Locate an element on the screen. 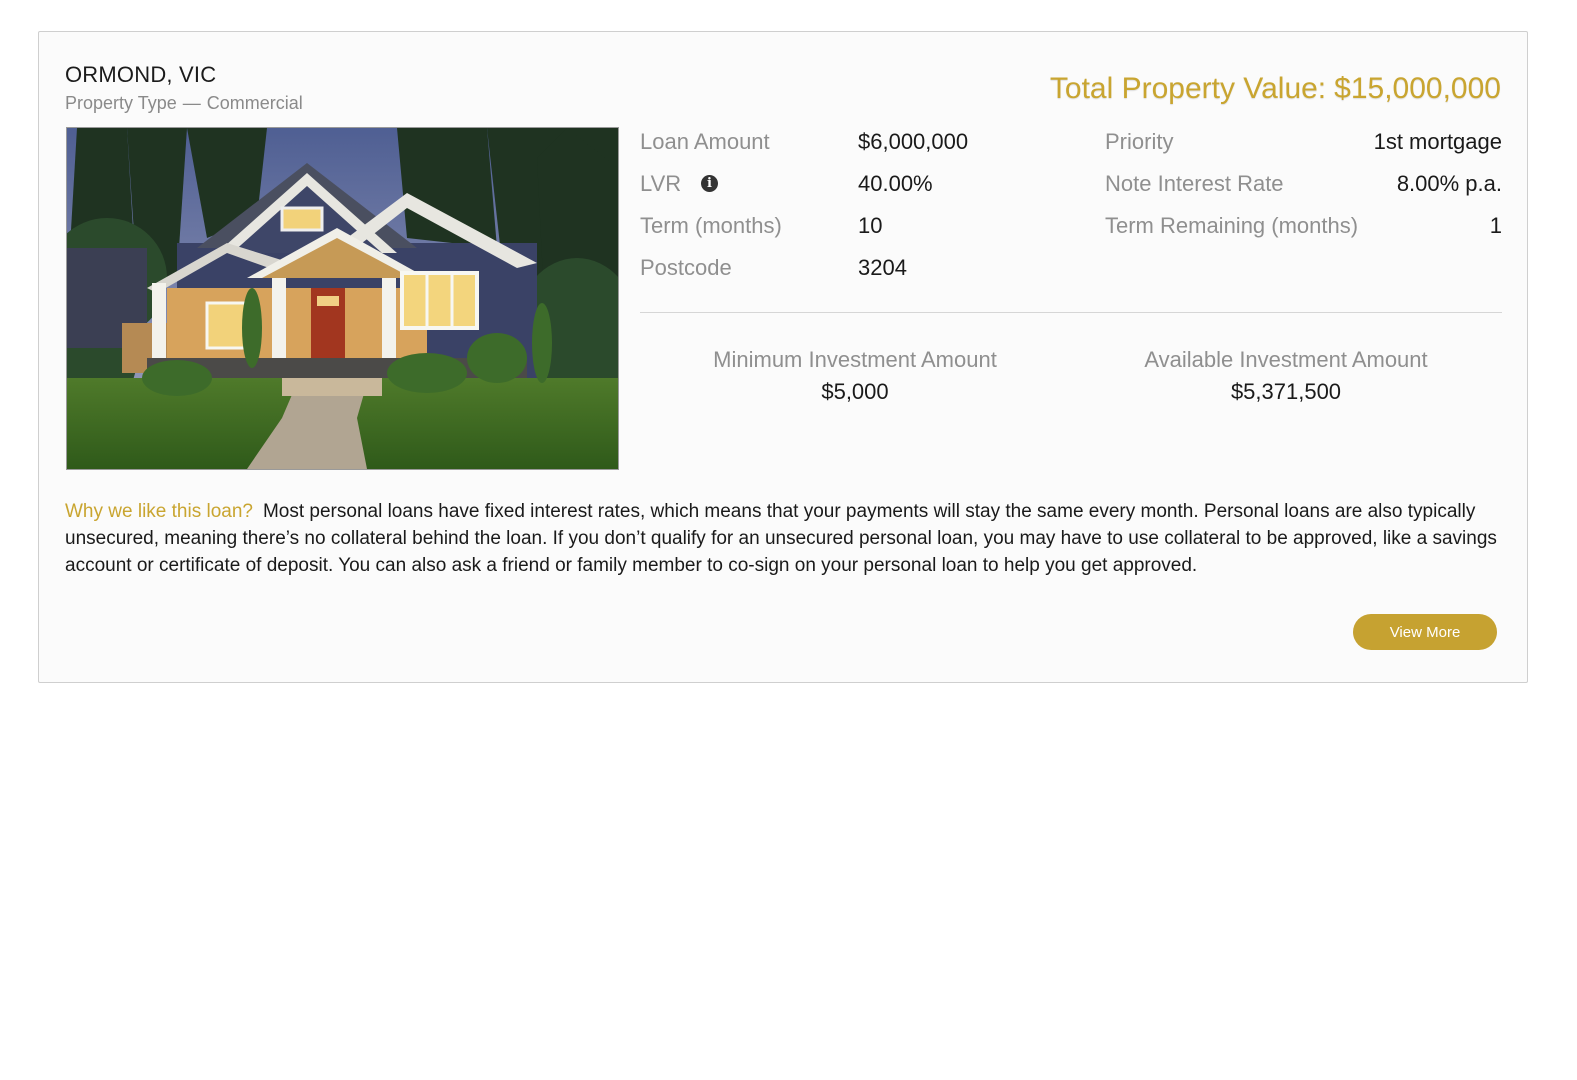 This screenshot has height=1080, width=1577. available-investment-label: Available Investment Amount is located at coordinates (1286, 359).